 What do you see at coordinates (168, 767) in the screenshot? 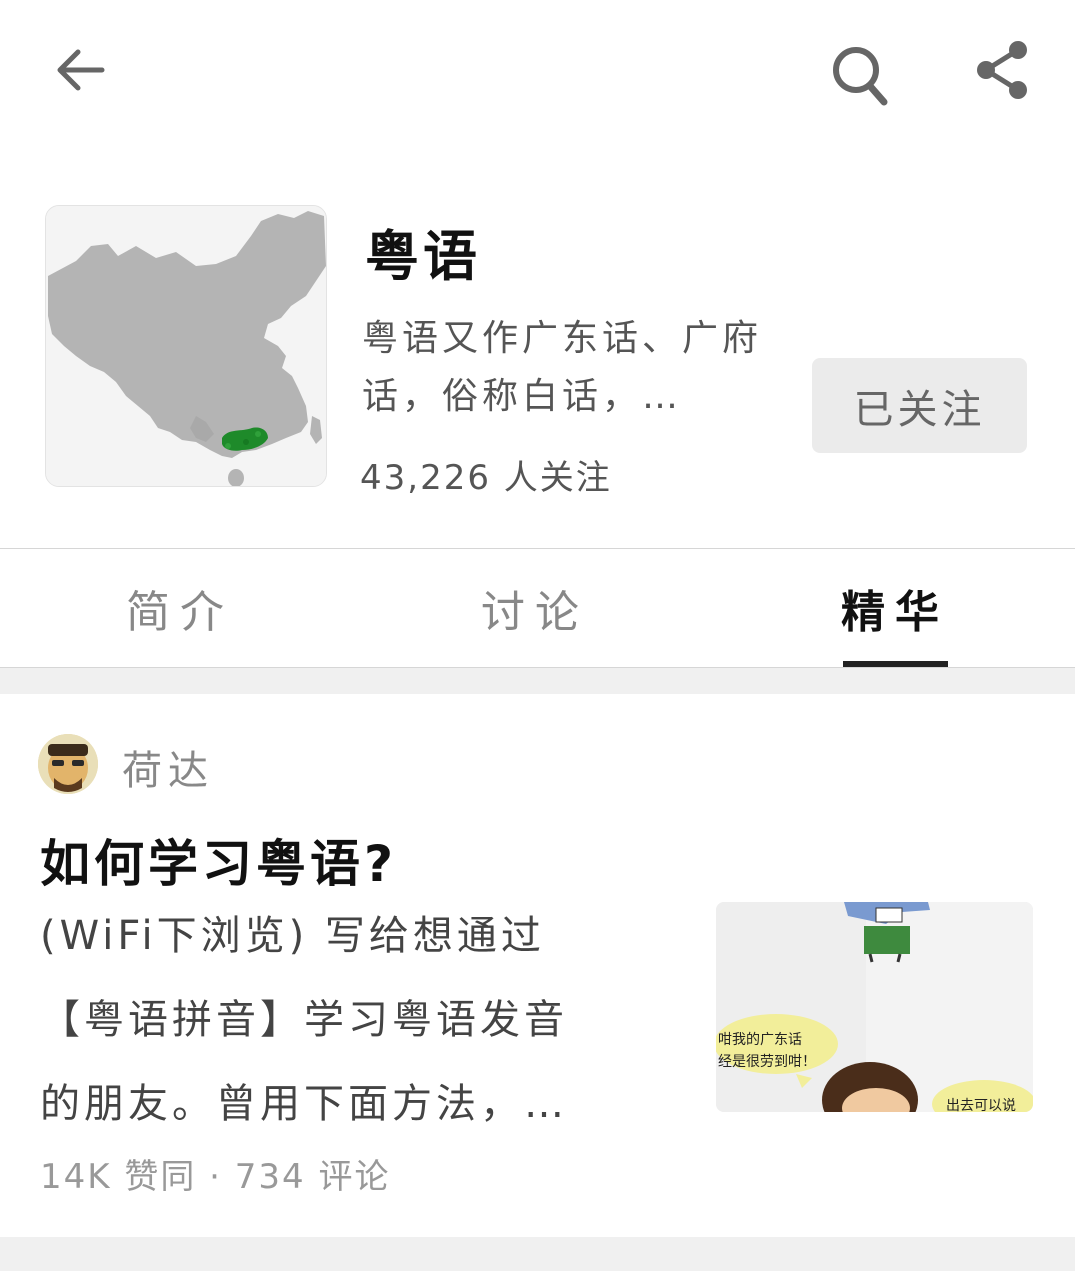
I see `author-name: 荷达` at bounding box center [168, 767].